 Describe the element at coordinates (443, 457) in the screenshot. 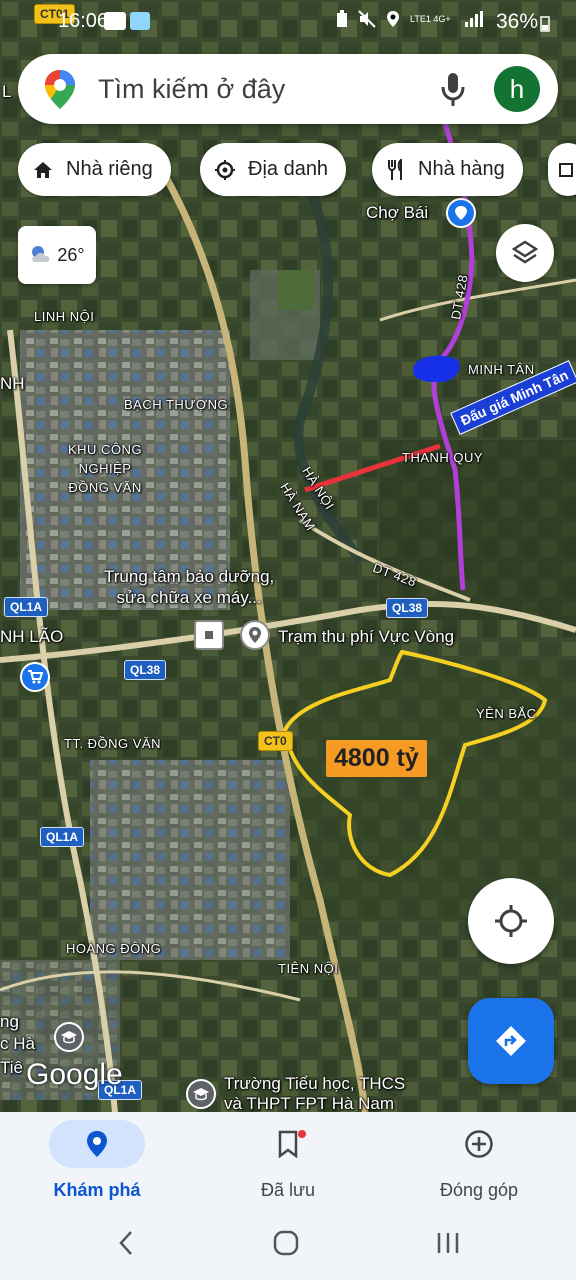

I see `place-label-thanh-quy: THANH QUY` at that location.